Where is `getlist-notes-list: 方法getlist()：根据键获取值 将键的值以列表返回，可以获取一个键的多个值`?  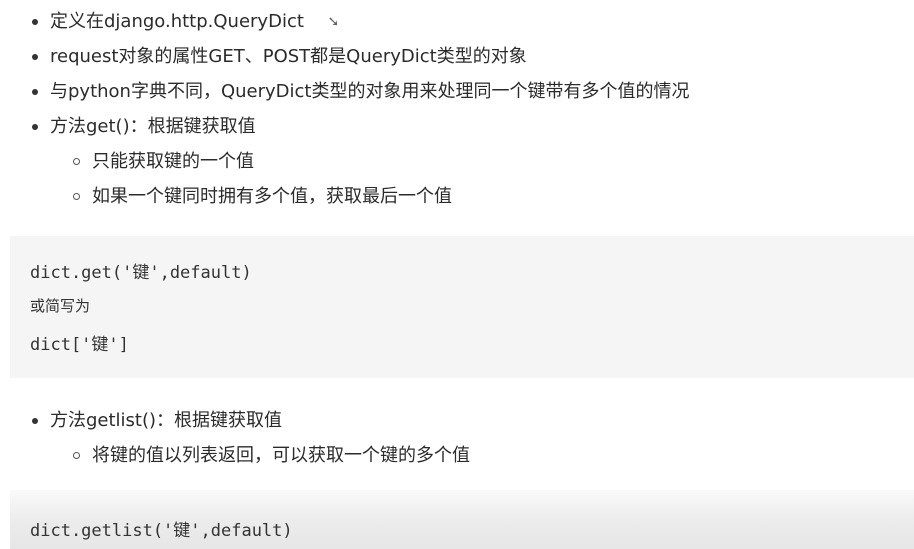 getlist-notes-list: 方法getlist()：根据键获取值 将键的值以列表返回，可以获取一个键的多个值 is located at coordinates (457, 438).